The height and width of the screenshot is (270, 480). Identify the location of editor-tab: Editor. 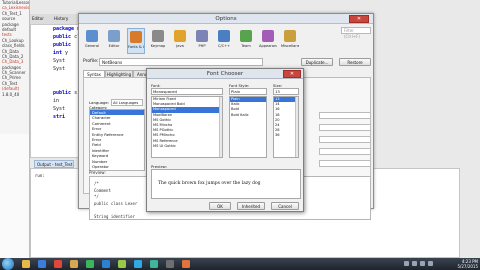
(38, 18).